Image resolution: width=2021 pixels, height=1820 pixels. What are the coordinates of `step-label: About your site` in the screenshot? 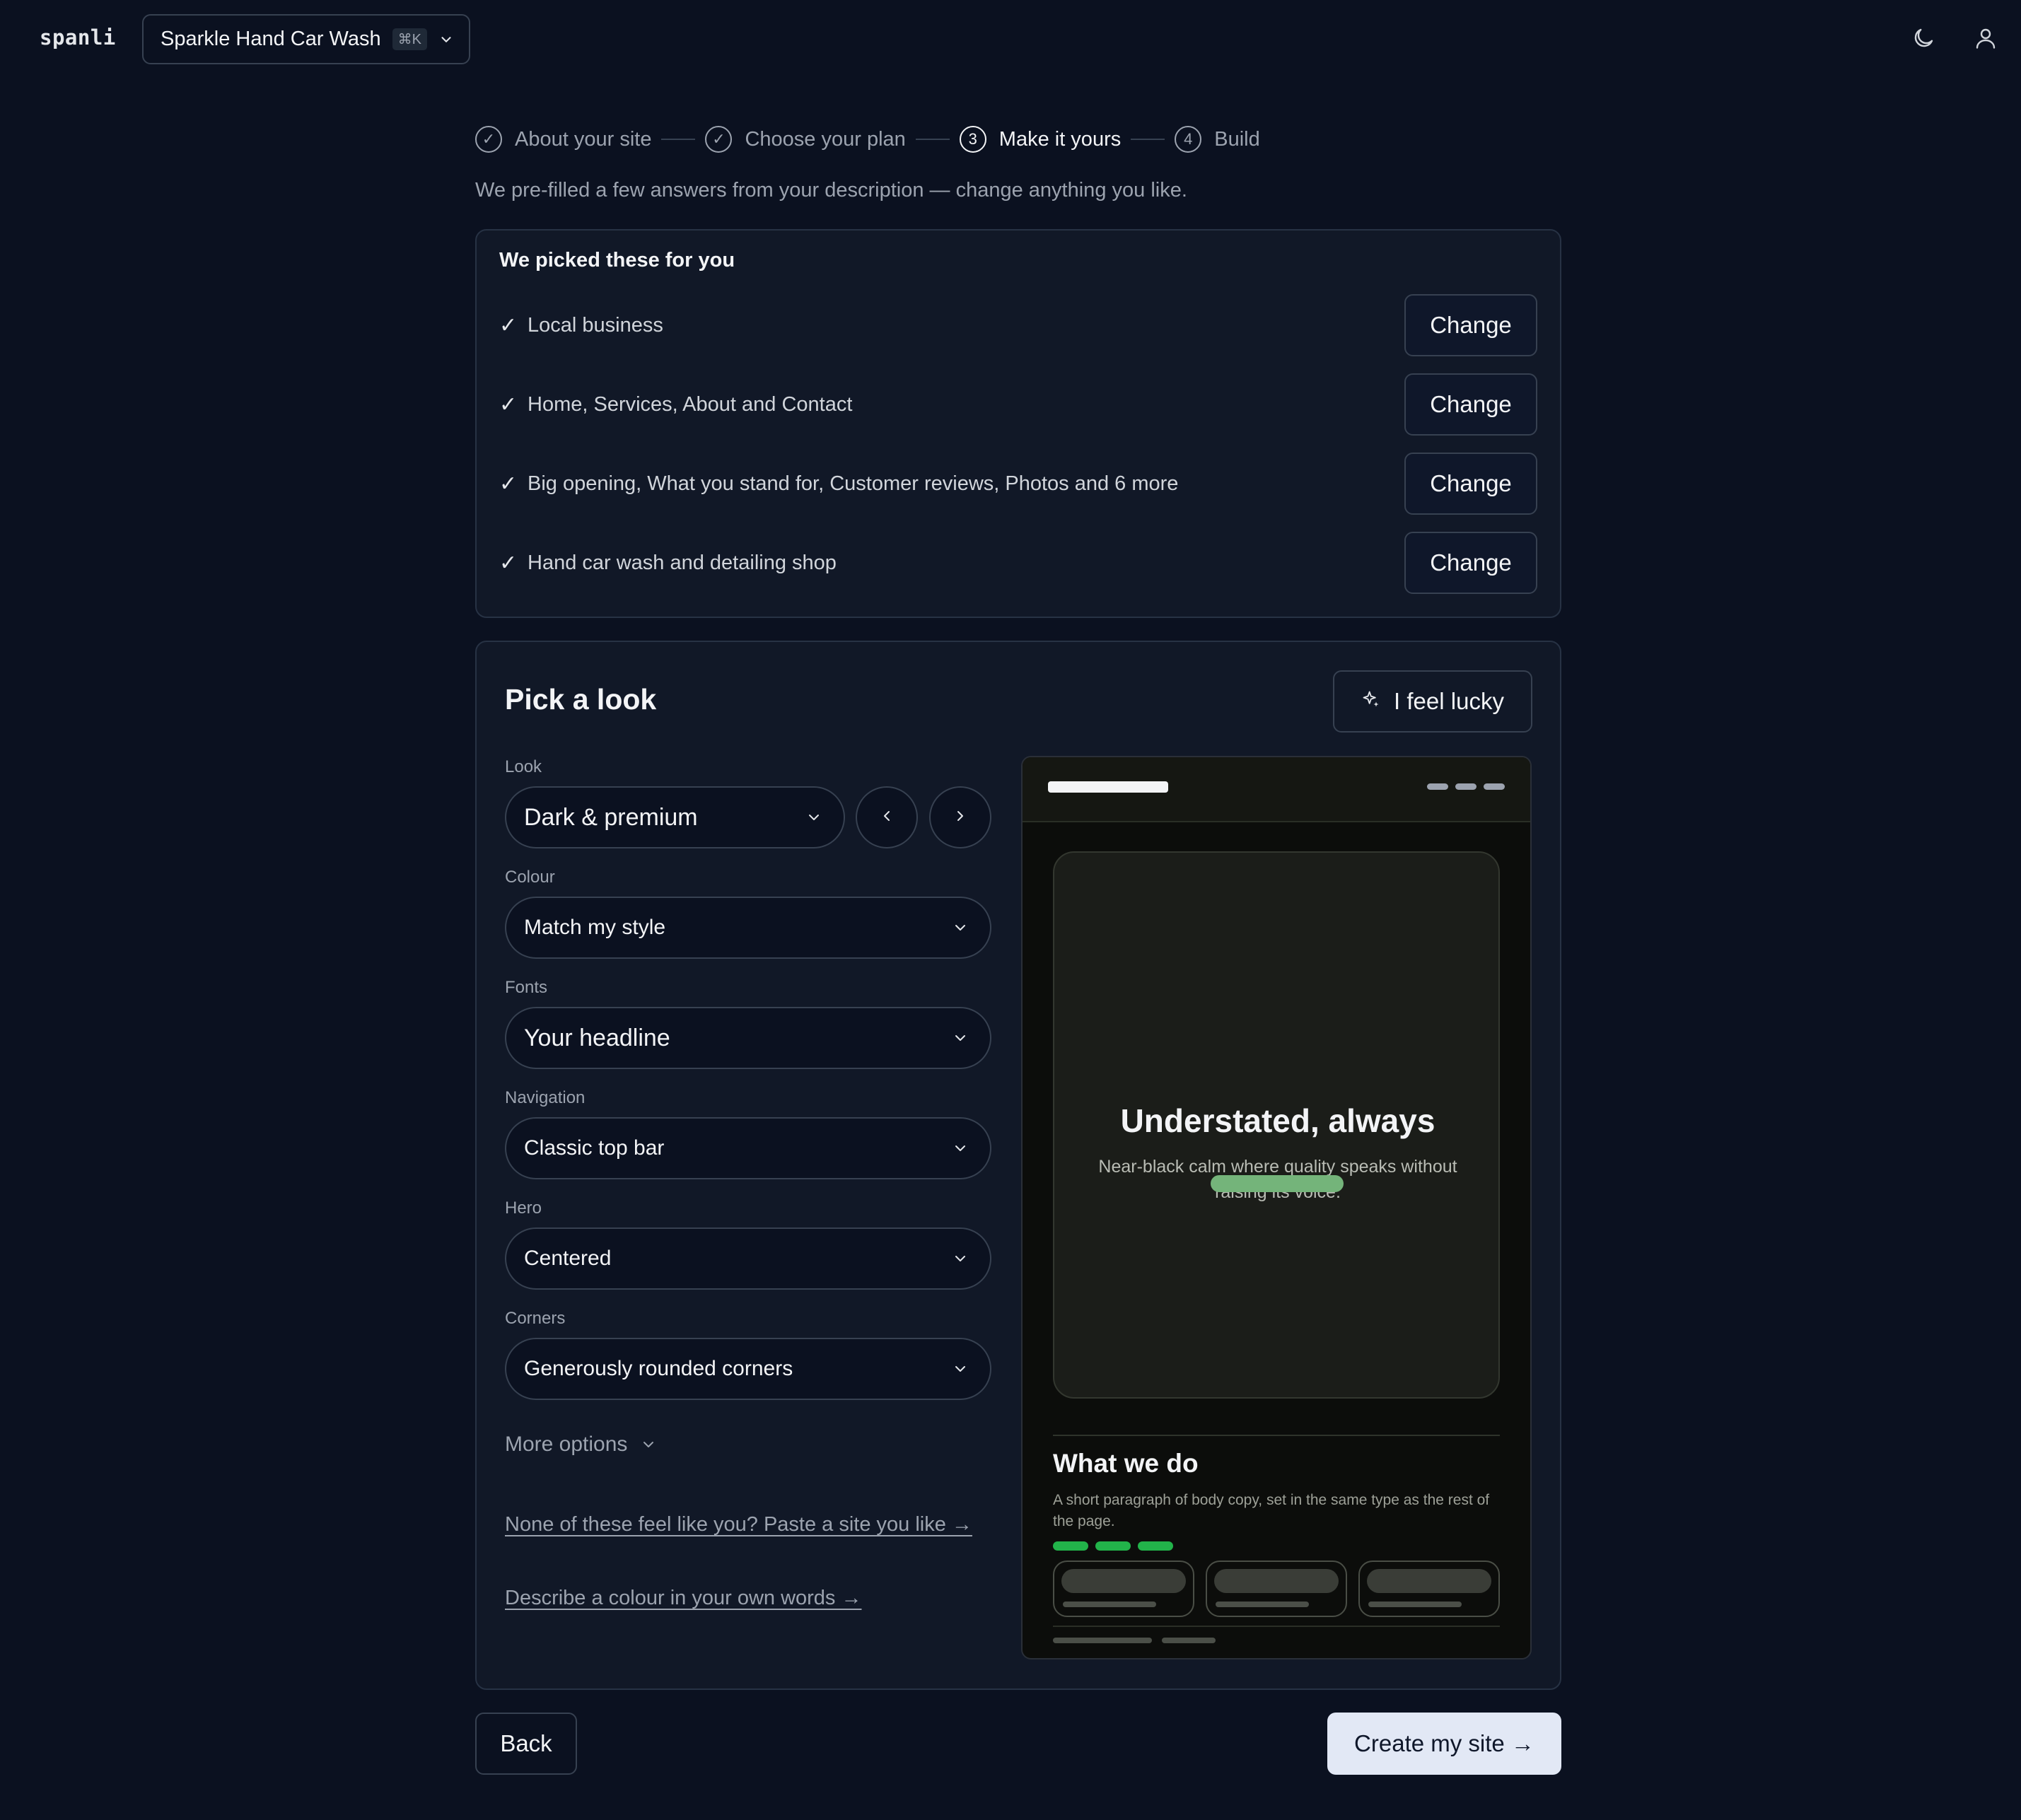 It's located at (583, 139).